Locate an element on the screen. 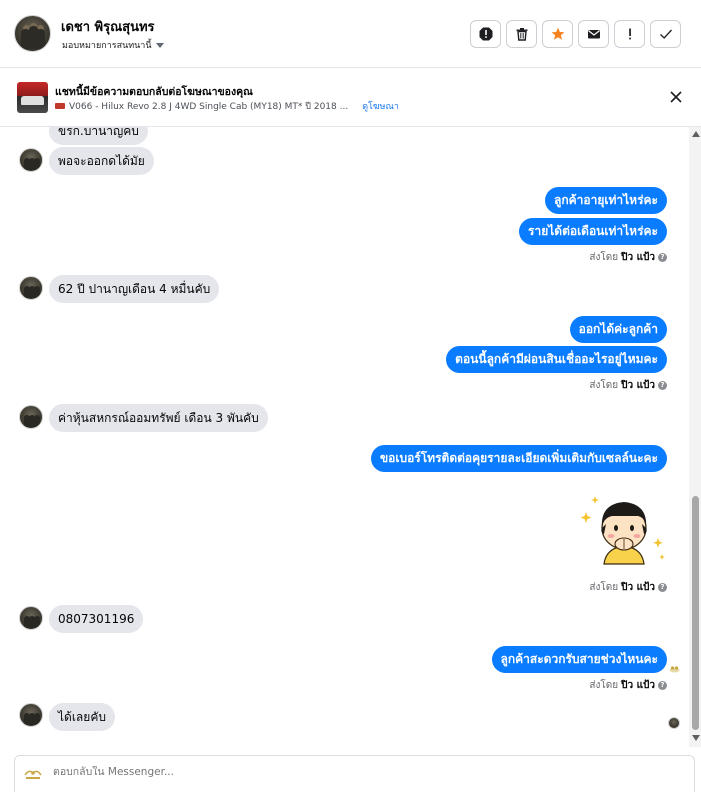  trash-icon is located at coordinates (521, 34).